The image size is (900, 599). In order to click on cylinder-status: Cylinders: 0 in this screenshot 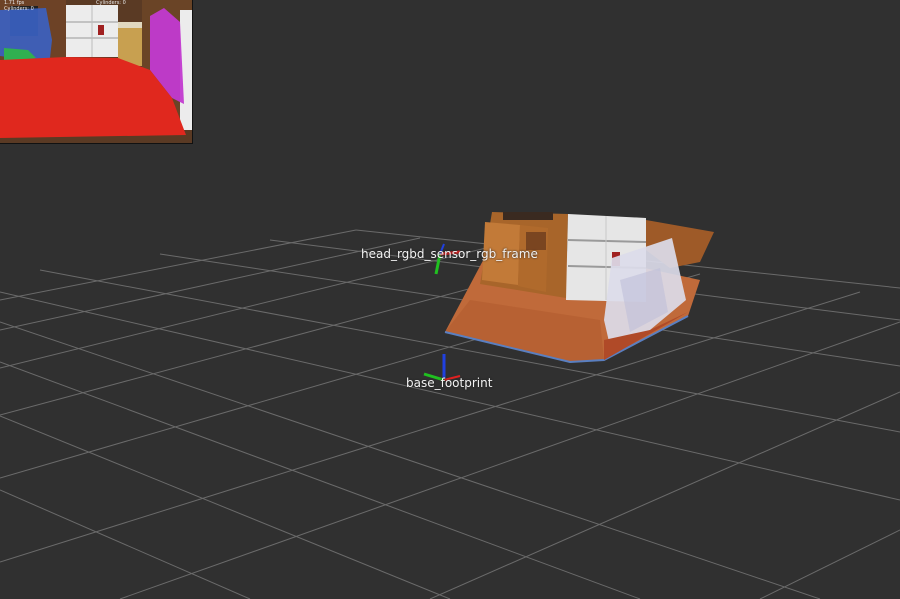, I will do `click(111, 3)`.